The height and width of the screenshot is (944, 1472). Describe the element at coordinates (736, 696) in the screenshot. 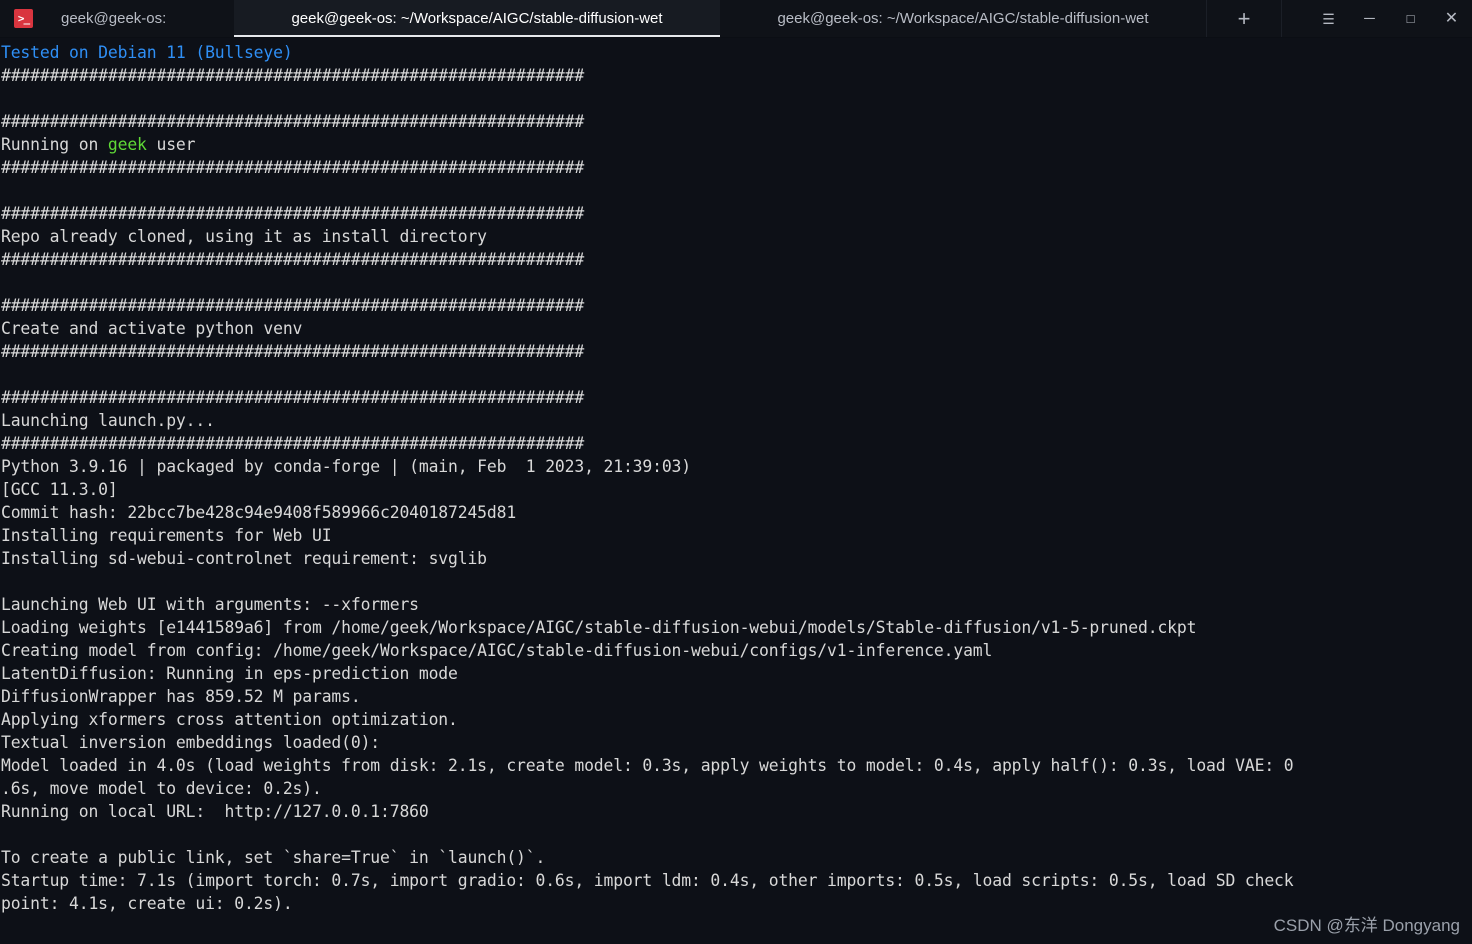

I see `terminal-line: DiffusionWrapper has 859.52 M params.` at that location.